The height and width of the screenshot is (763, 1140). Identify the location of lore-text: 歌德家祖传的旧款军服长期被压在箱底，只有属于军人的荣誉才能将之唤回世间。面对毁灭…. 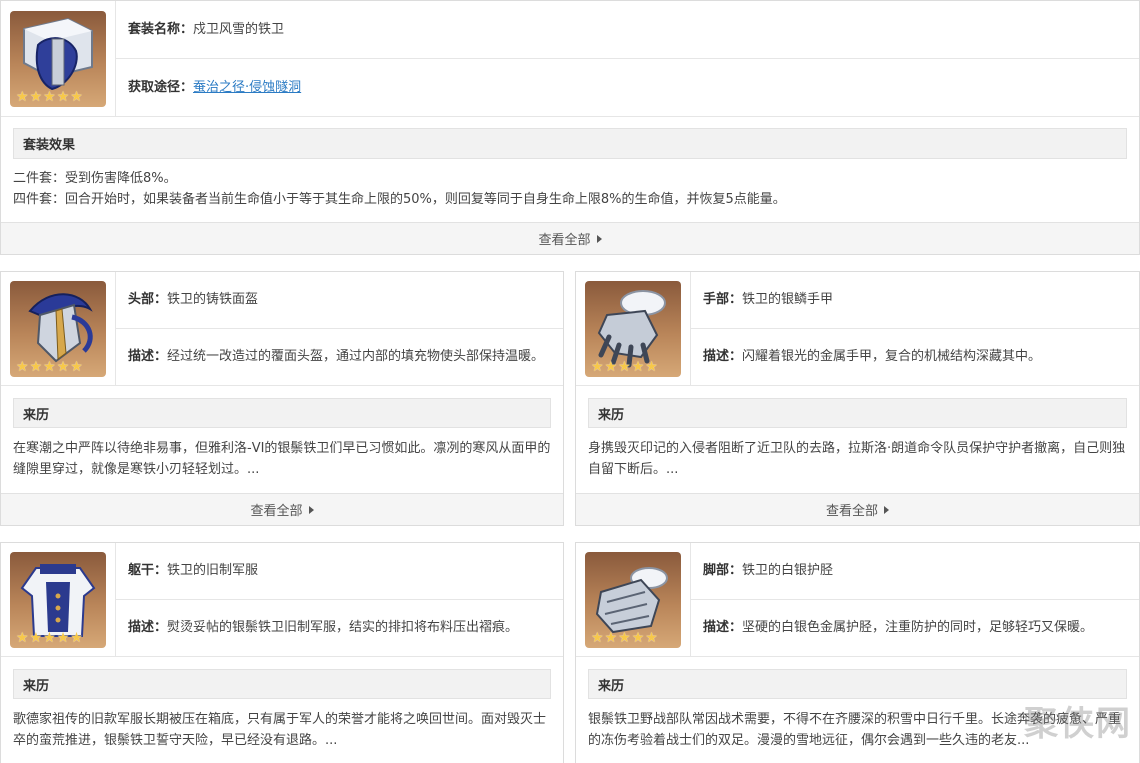
(280, 730).